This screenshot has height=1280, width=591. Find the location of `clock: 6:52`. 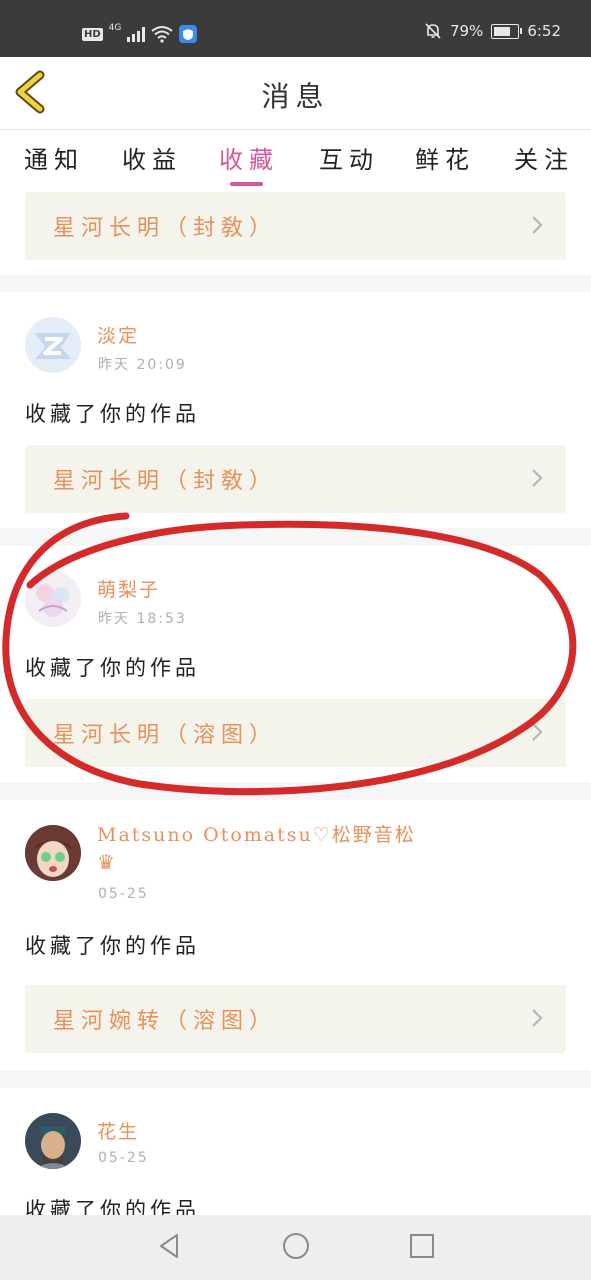

clock: 6:52 is located at coordinates (544, 31).